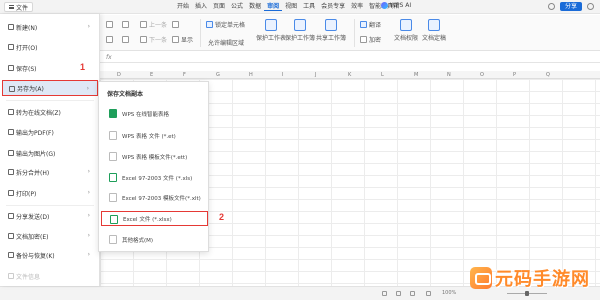  I want to click on allow-edit-range-button: 允许编辑区域, so click(226, 39).